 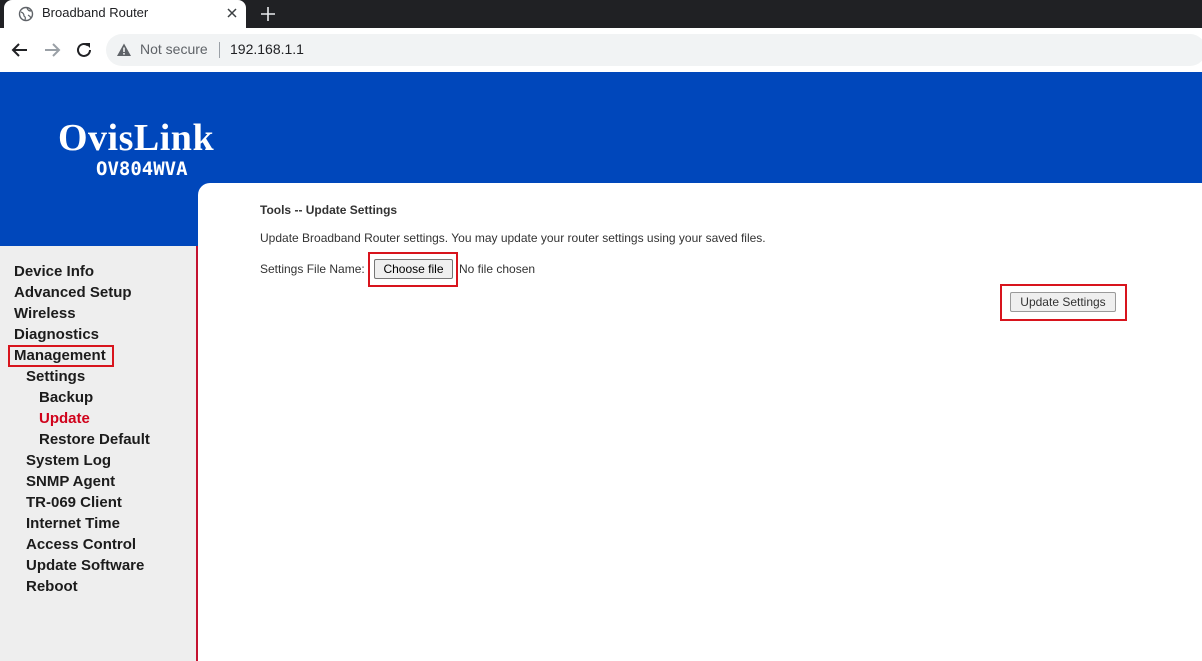 What do you see at coordinates (124, 50) in the screenshot?
I see `warning-icon` at bounding box center [124, 50].